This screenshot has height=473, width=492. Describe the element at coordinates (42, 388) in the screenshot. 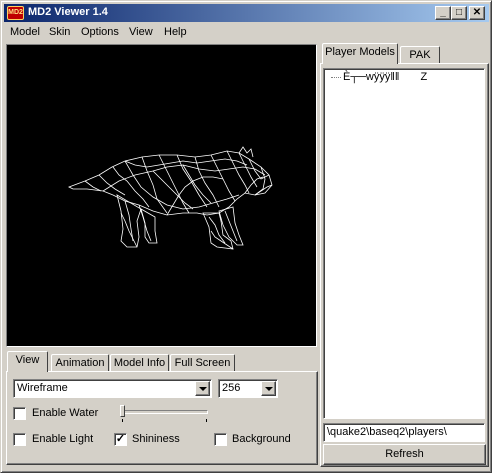

I see `render-mode-value: Wireframe` at that location.